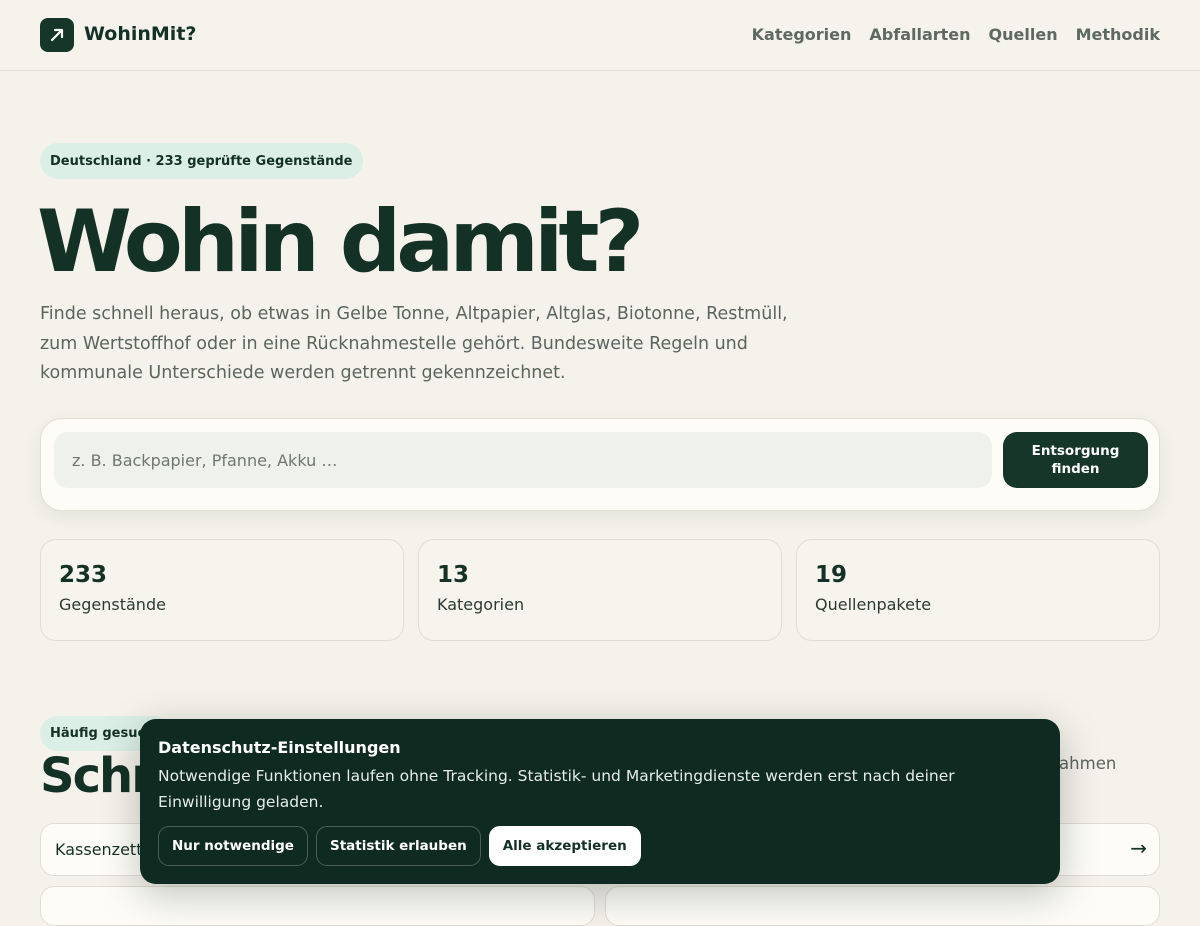  What do you see at coordinates (279, 747) in the screenshot?
I see `cookie-title: Datenschutz-Einstellungen` at bounding box center [279, 747].